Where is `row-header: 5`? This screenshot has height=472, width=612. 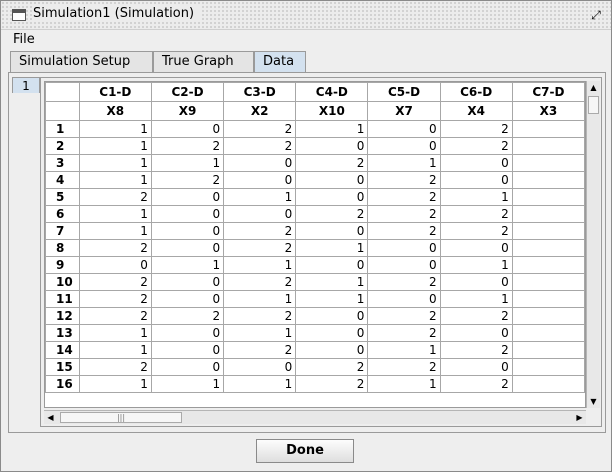
row-header: 5 is located at coordinates (62, 197).